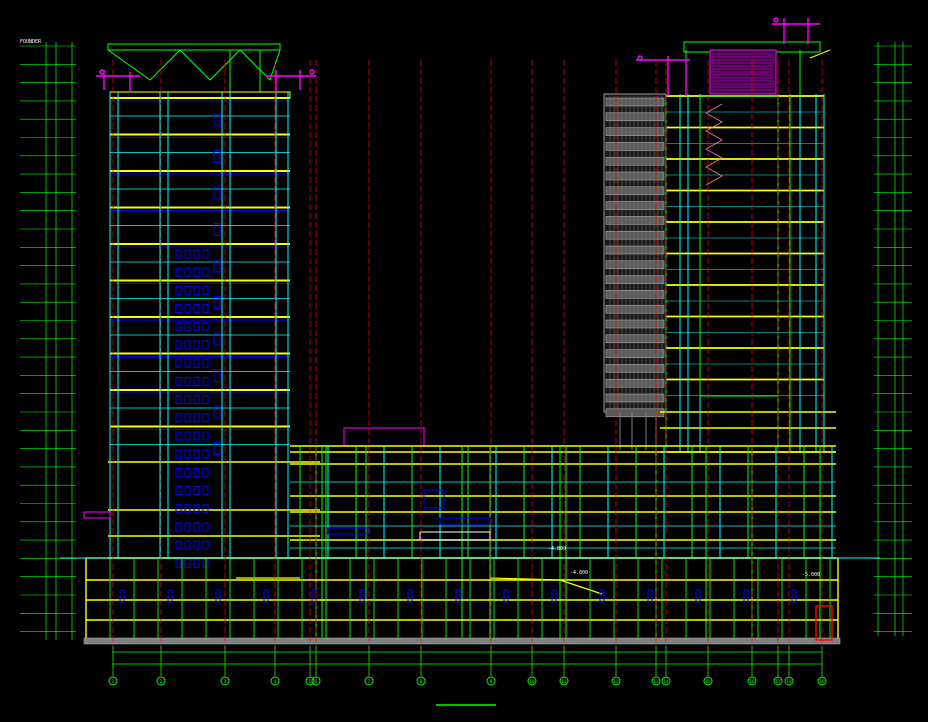 This screenshot has height=722, width=928. I want to click on axis-label: 19, so click(822, 682).